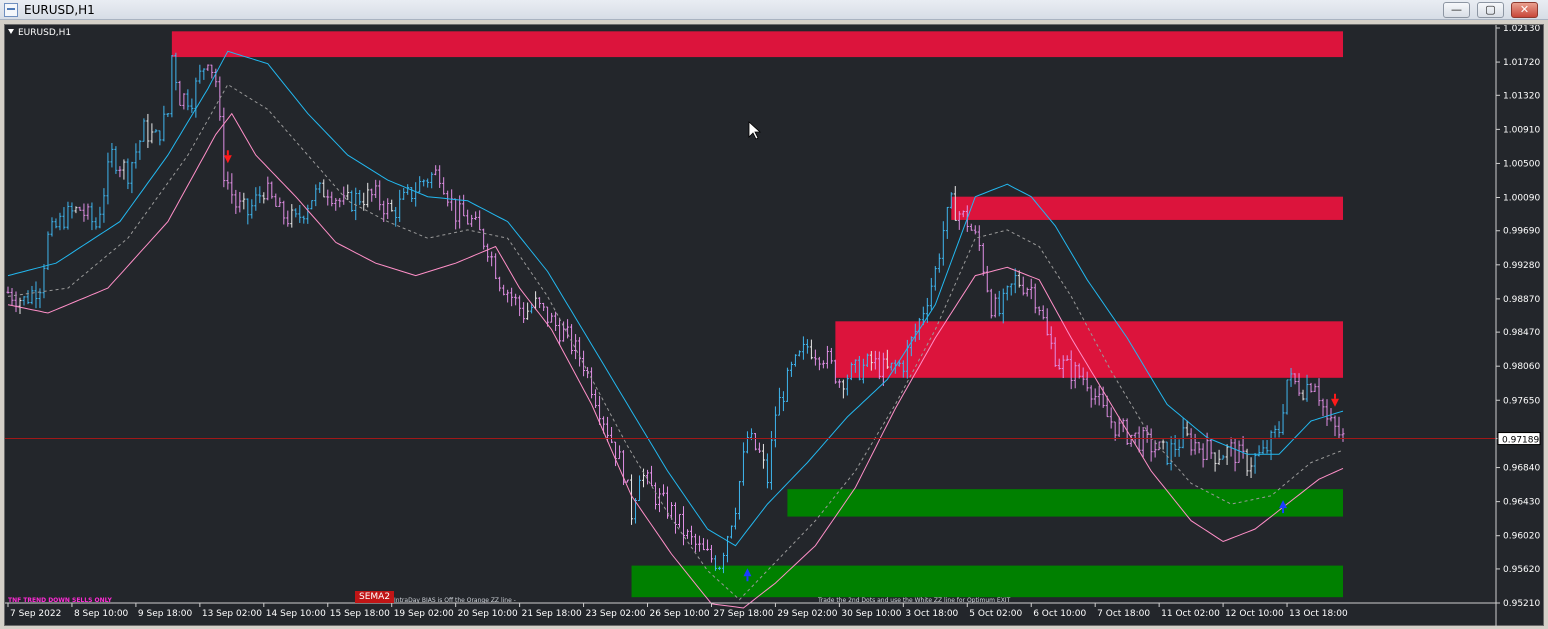  What do you see at coordinates (296, 614) in the screenshot?
I see `time-tick-label: 14 Sep 10:00` at bounding box center [296, 614].